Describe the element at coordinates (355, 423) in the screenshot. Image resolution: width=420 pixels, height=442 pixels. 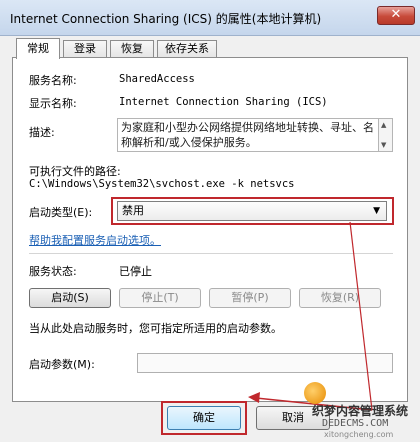
I see `watermark-line2: DEDECMS.COM` at that location.